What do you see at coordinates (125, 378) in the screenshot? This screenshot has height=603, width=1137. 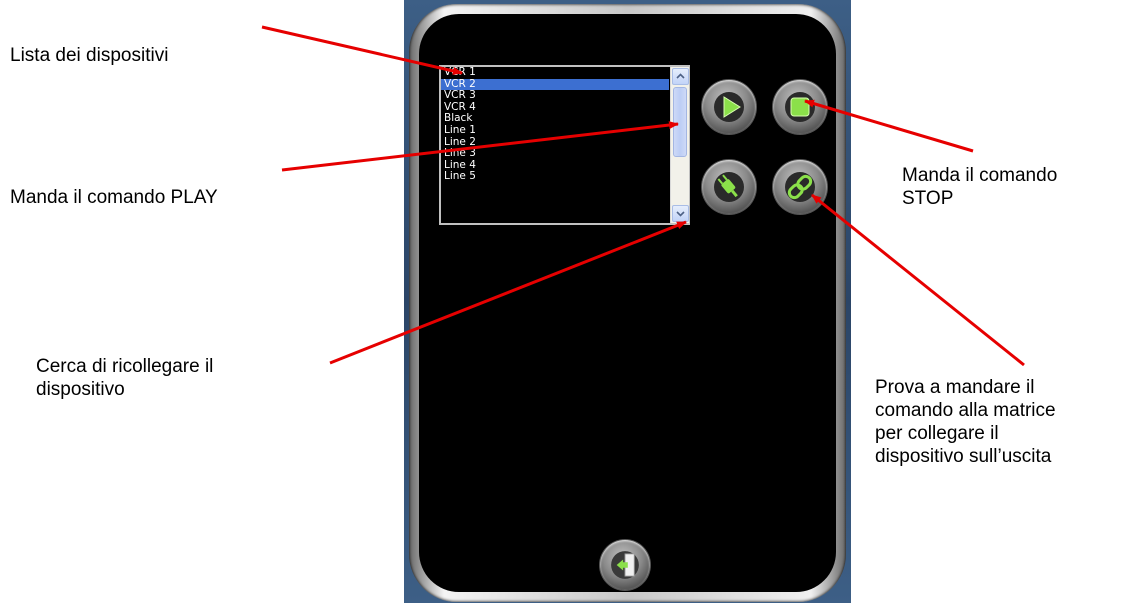 I see `annotation-reconnect: Cerca di ricollegare il dispositivo` at bounding box center [125, 378].